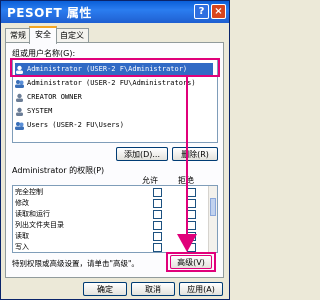 This screenshot has width=320, height=300. I want to click on permission-name: 读取和运行, so click(32, 214).